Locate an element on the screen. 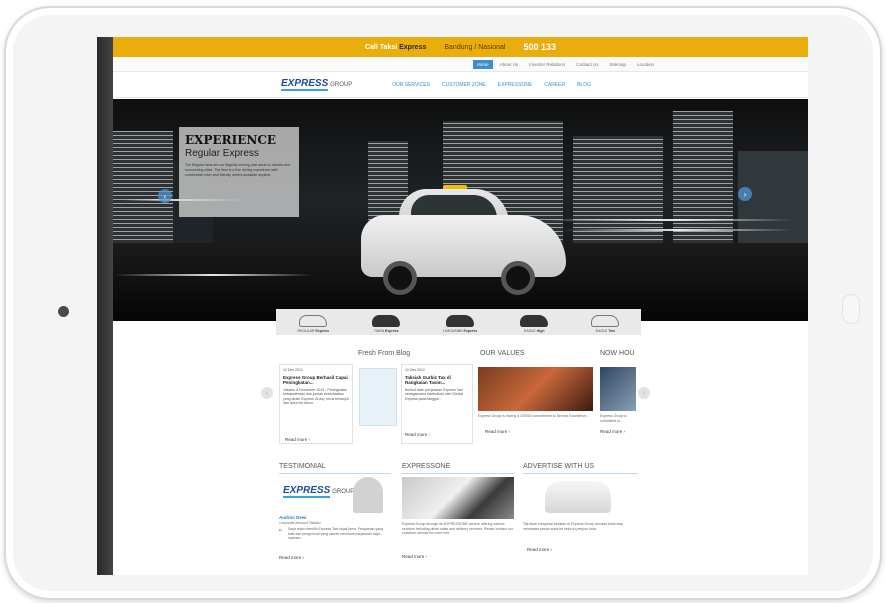 The width and height of the screenshot is (886, 603). blog-heading: Fresh From Blog is located at coordinates (384, 353).